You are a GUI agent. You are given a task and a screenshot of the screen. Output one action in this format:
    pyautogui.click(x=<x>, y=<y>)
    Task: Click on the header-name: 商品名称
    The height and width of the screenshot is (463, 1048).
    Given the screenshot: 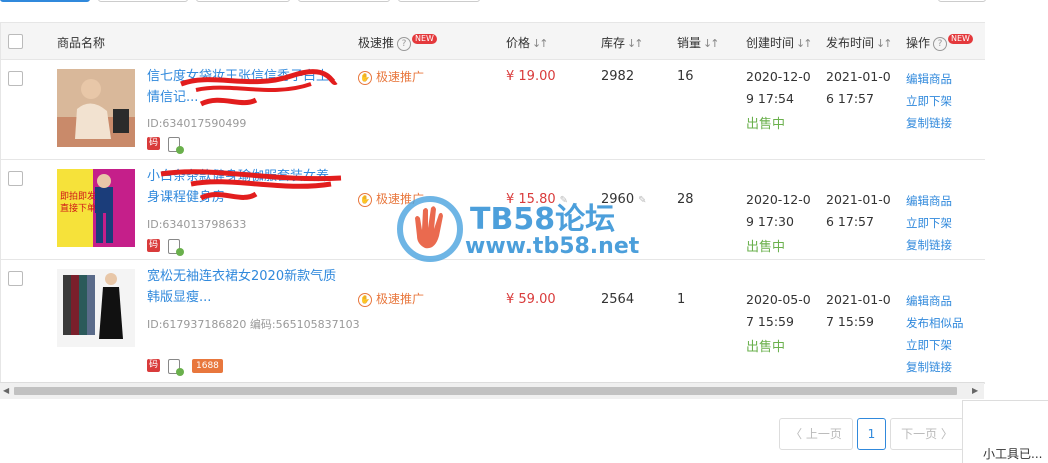 What is the action you would take?
    pyautogui.click(x=81, y=43)
    